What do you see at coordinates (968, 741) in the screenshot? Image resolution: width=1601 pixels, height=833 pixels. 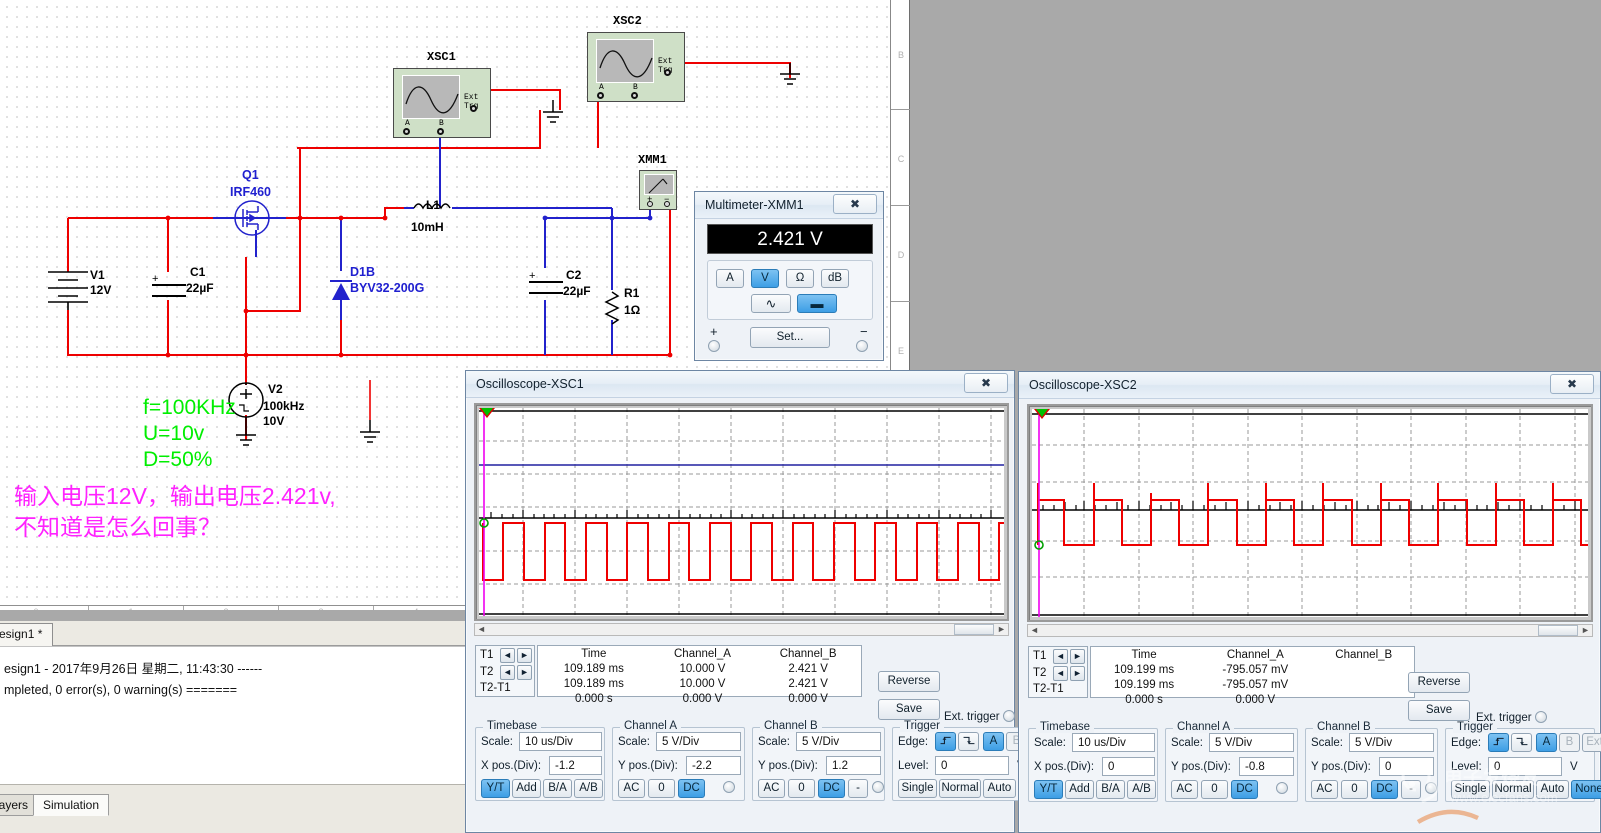 I see `xsc1-edge-falling-icon` at bounding box center [968, 741].